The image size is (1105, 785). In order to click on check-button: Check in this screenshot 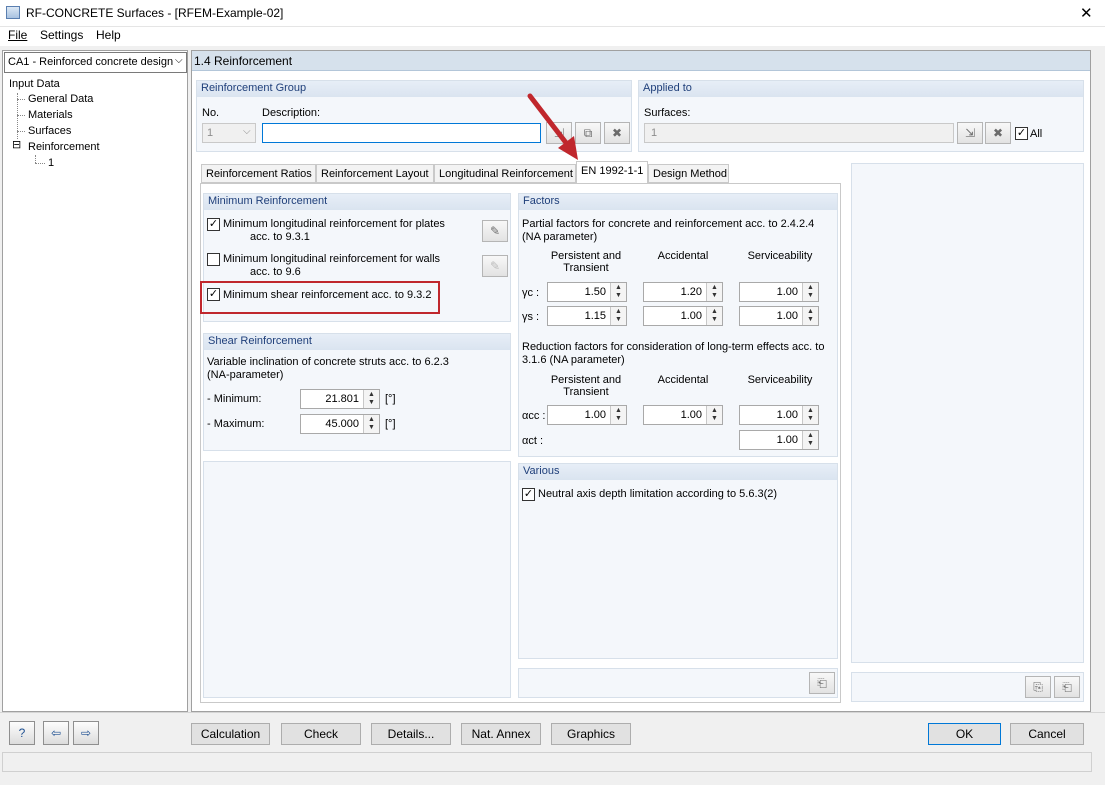, I will do `click(321, 734)`.